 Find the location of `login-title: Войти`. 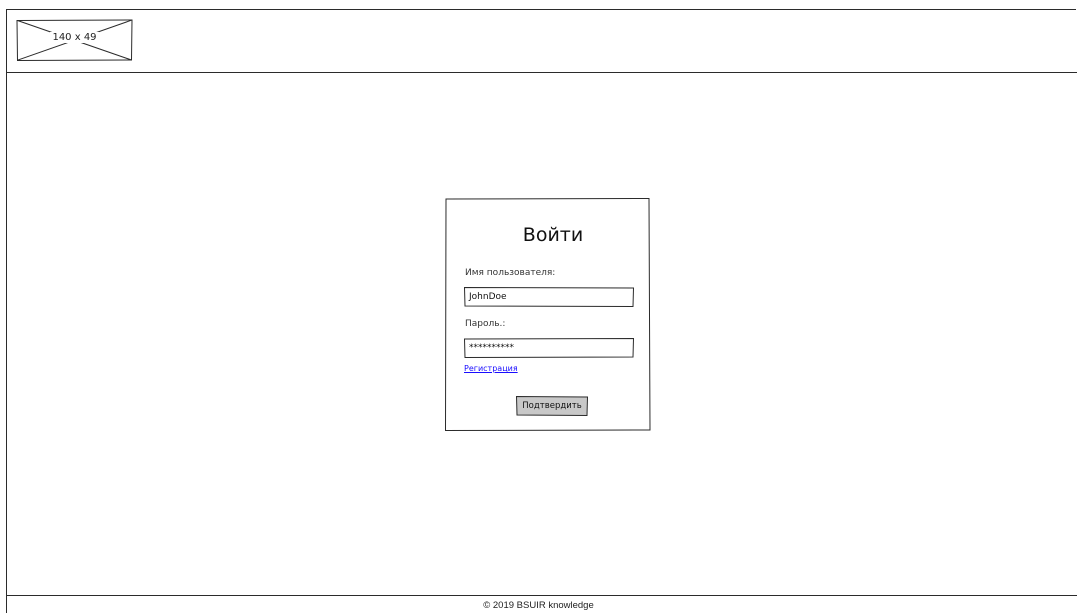

login-title: Войти is located at coordinates (553, 235).